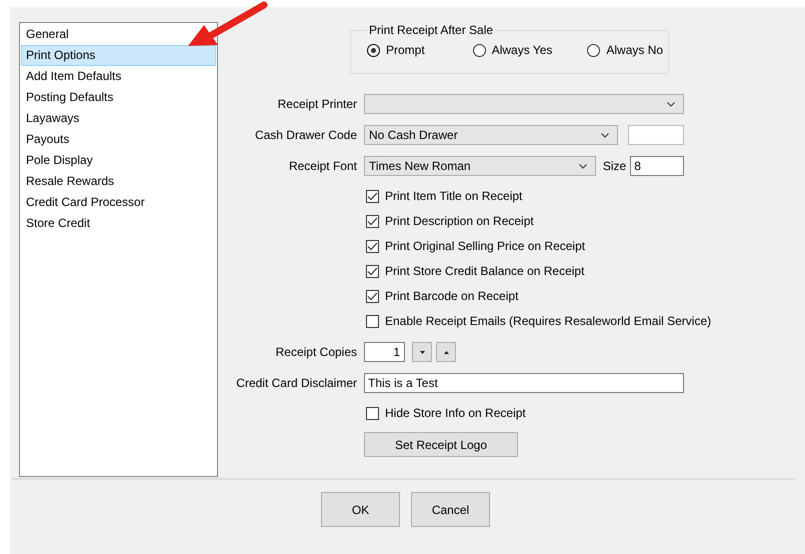 The height and width of the screenshot is (554, 805). What do you see at coordinates (46, 139) in the screenshot?
I see `sidebar-item: Payouts` at bounding box center [46, 139].